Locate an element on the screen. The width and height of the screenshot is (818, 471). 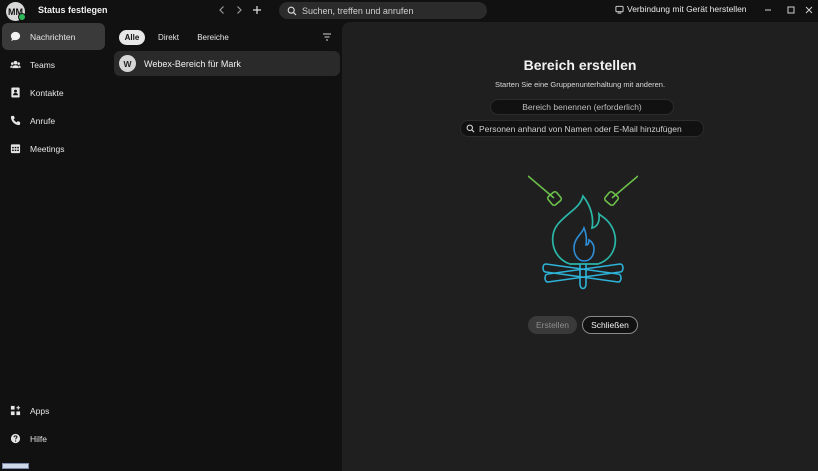
close-window-button is located at coordinates (809, 10).